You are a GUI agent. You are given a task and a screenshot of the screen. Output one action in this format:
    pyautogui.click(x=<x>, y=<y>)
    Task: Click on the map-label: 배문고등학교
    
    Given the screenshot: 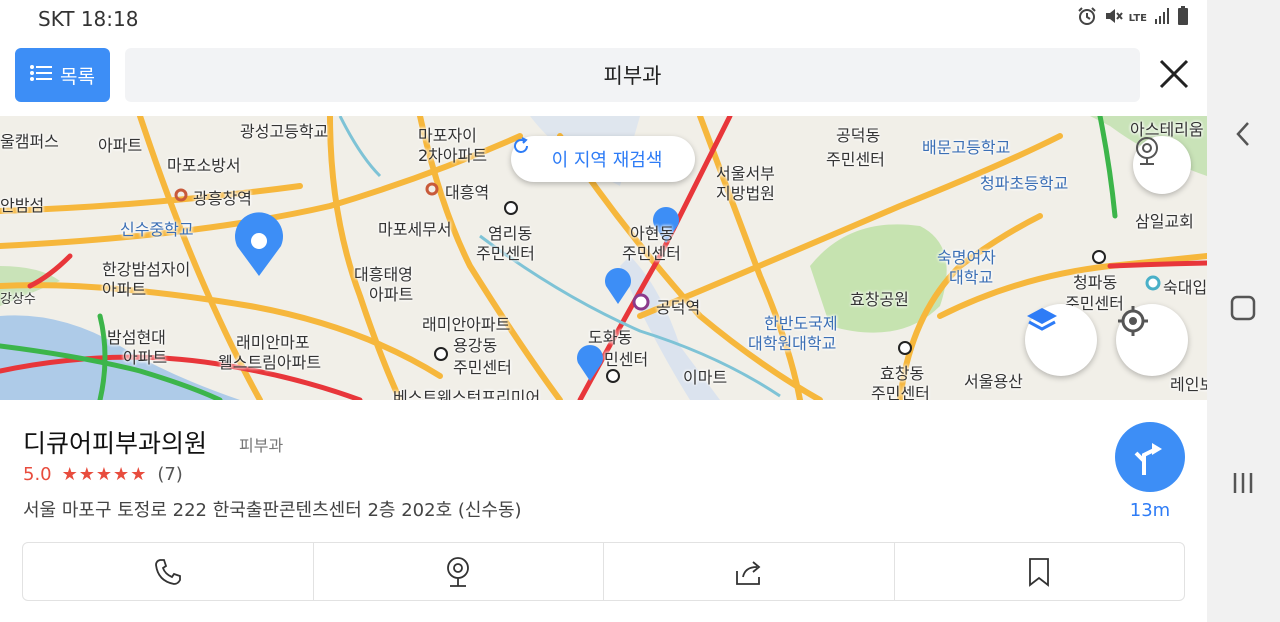 What is the action you would take?
    pyautogui.click(x=966, y=147)
    